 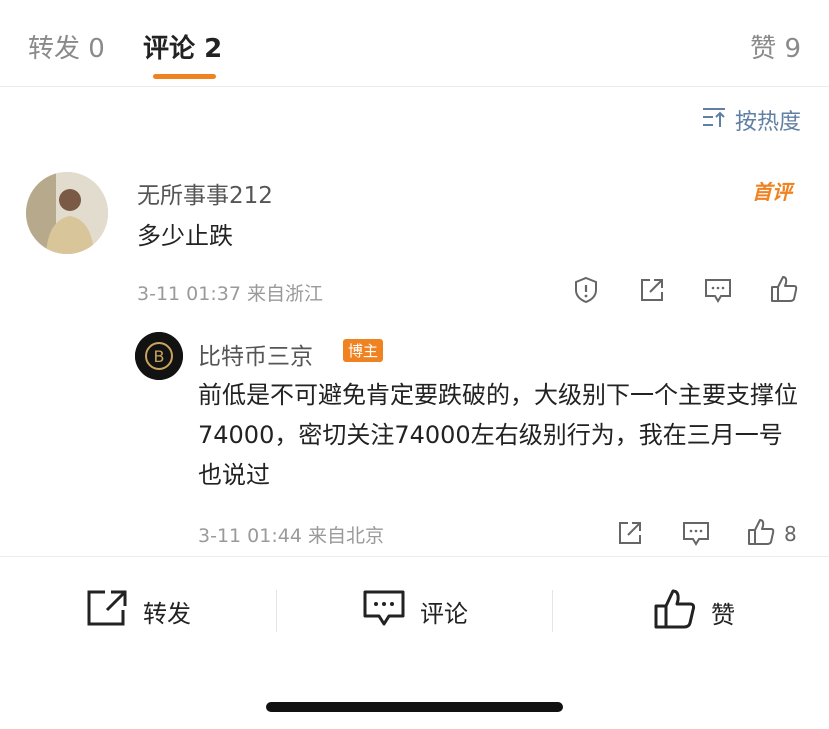 I want to click on tab-likes: 赞 9, so click(x=775, y=46).